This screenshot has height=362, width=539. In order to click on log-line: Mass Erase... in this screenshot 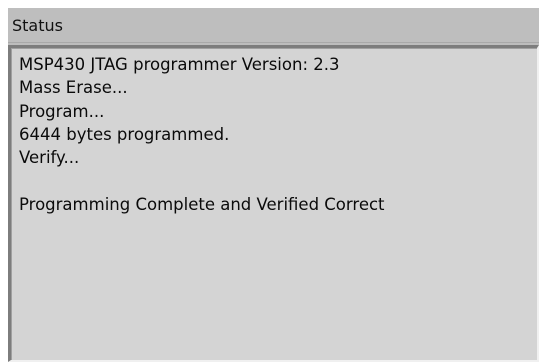, I will do `click(73, 88)`.